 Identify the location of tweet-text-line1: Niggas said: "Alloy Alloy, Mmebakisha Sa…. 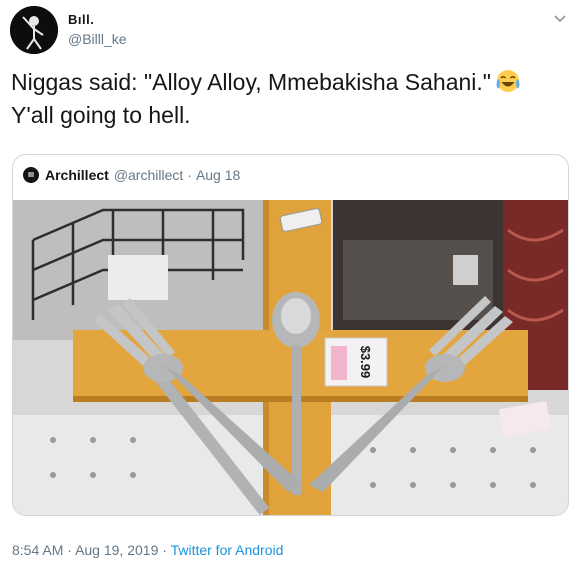
(251, 82).